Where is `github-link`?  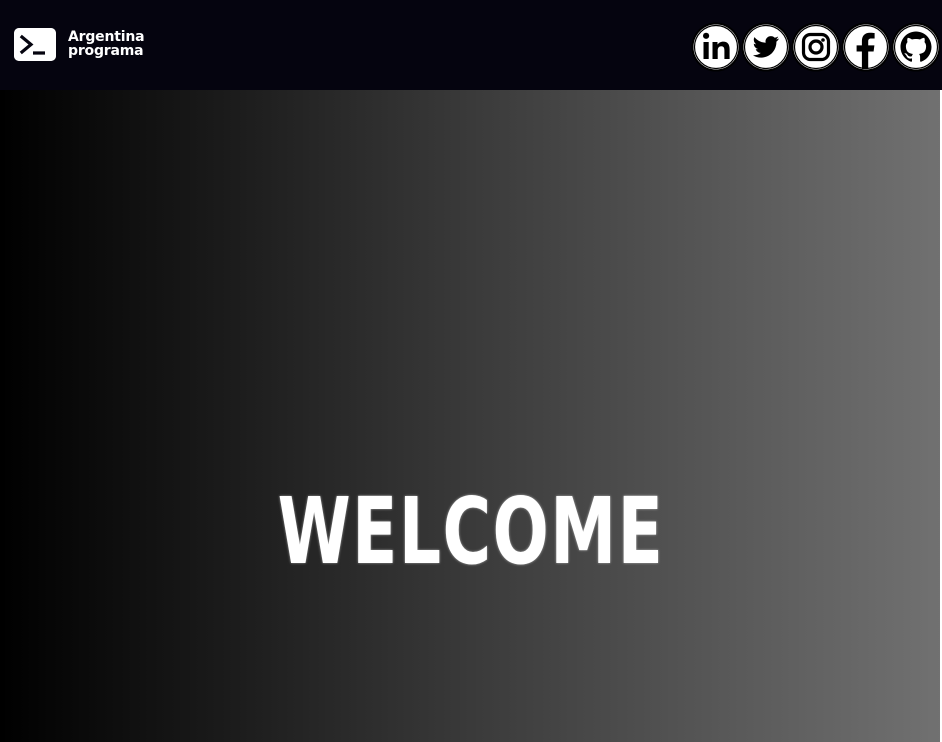 github-link is located at coordinates (916, 47).